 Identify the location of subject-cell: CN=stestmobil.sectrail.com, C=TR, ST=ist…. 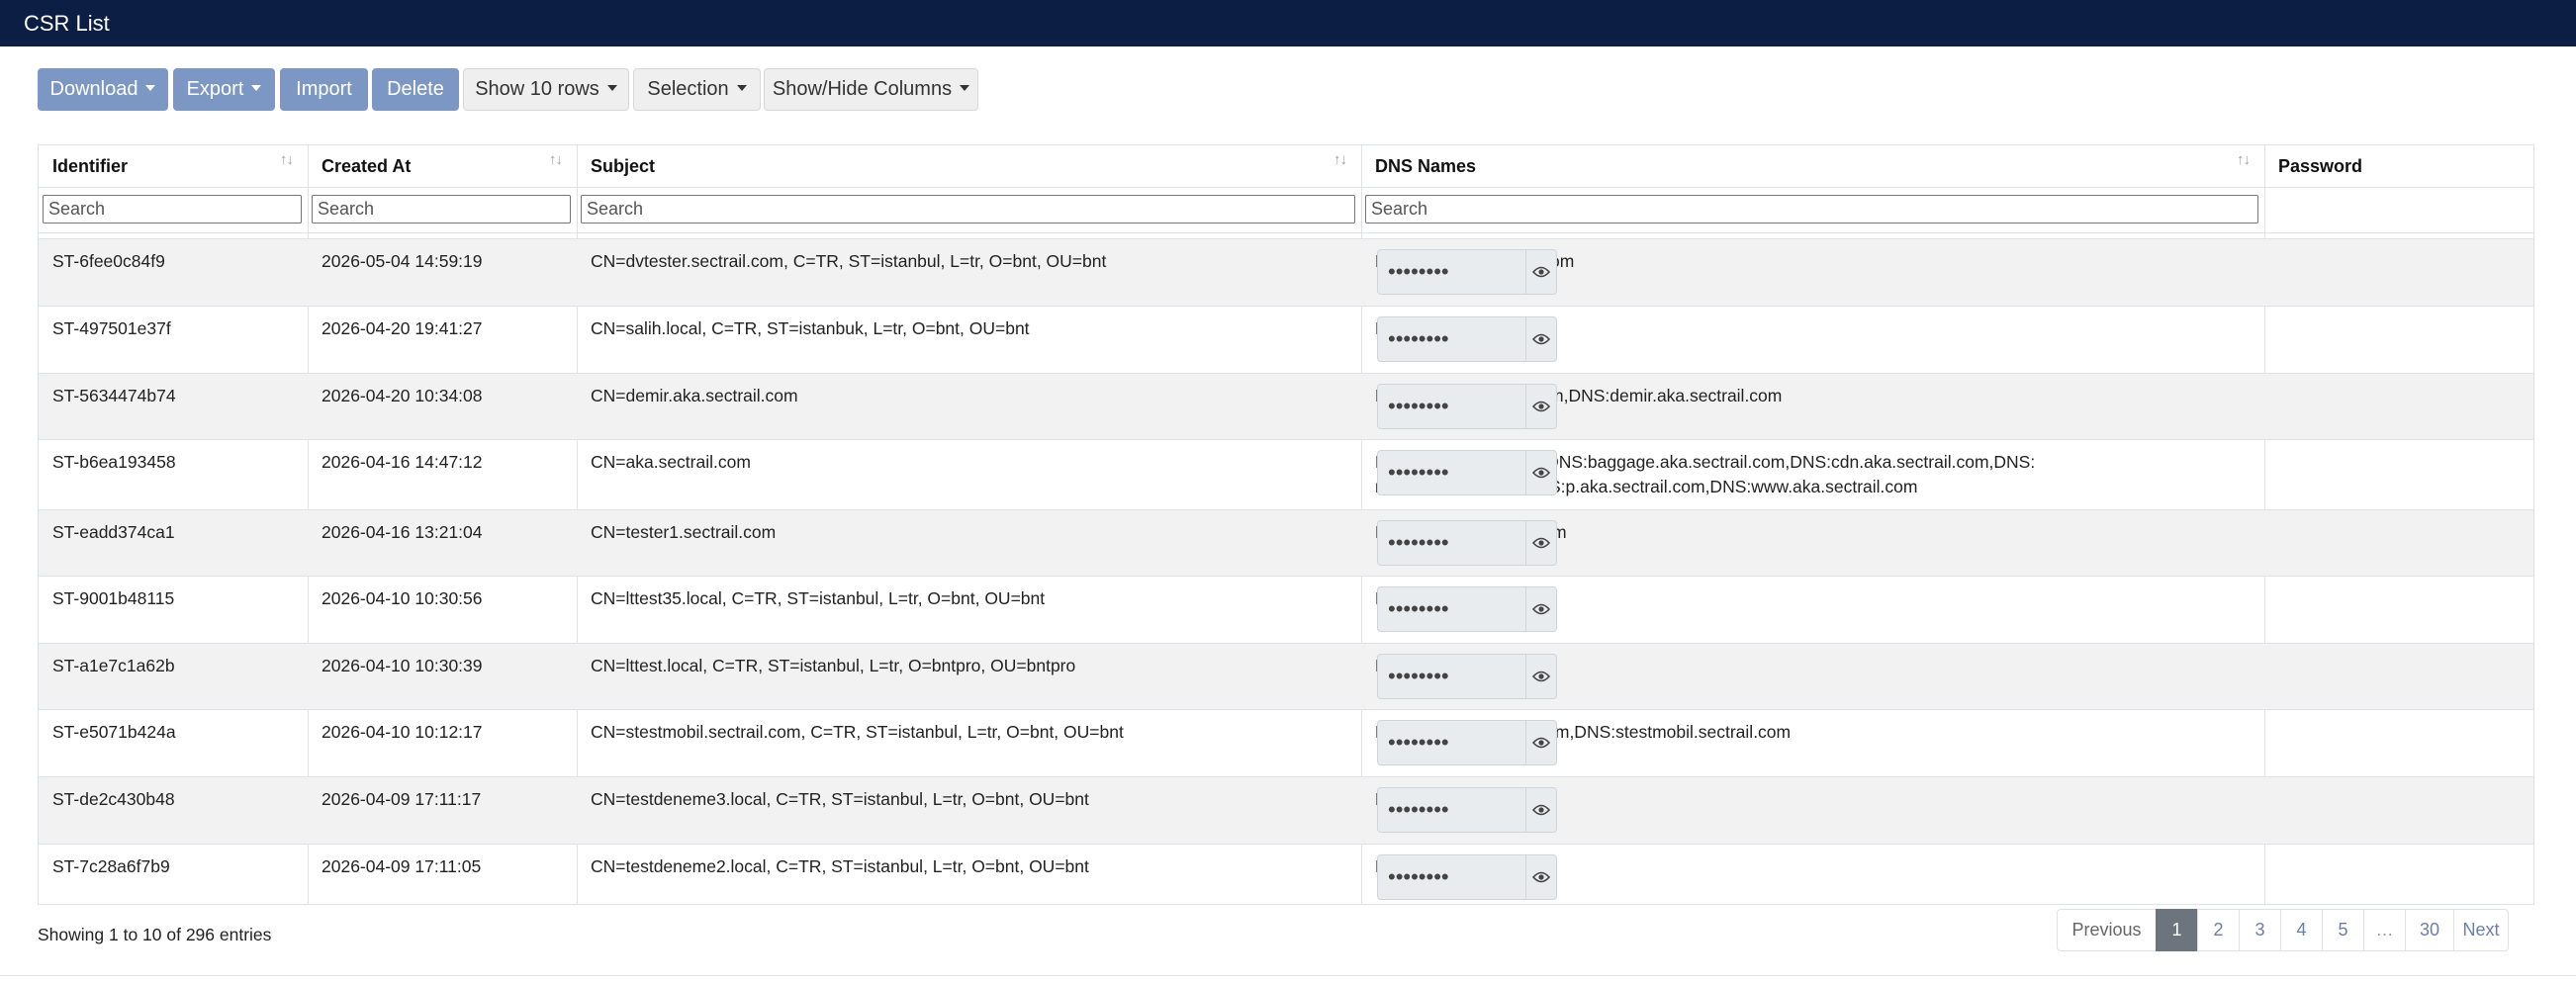
(858, 732).